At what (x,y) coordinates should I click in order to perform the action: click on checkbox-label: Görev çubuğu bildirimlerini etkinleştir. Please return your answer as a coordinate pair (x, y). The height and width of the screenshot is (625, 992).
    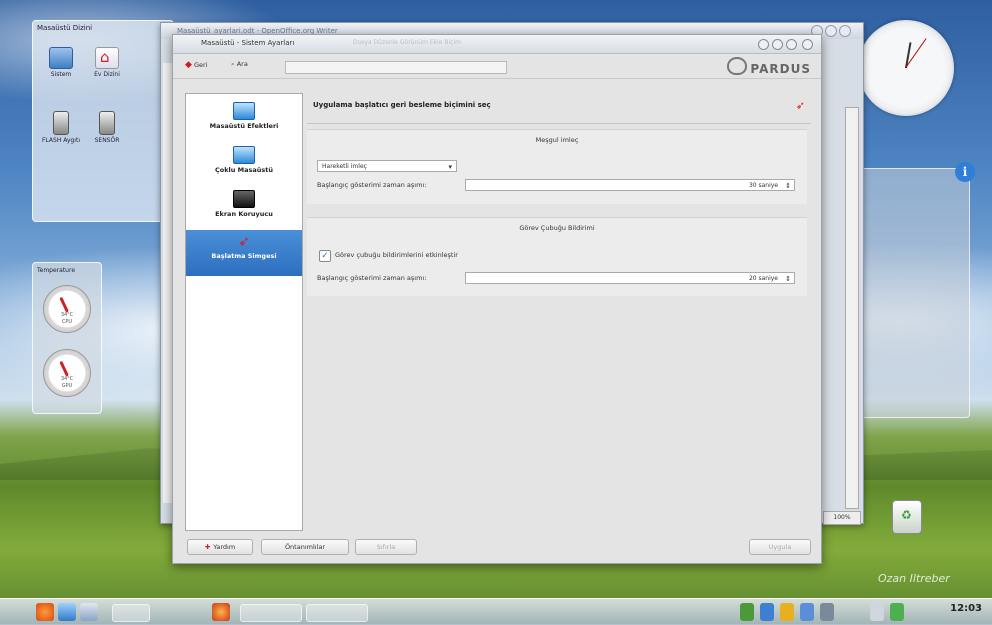
    Looking at the image, I should click on (396, 255).